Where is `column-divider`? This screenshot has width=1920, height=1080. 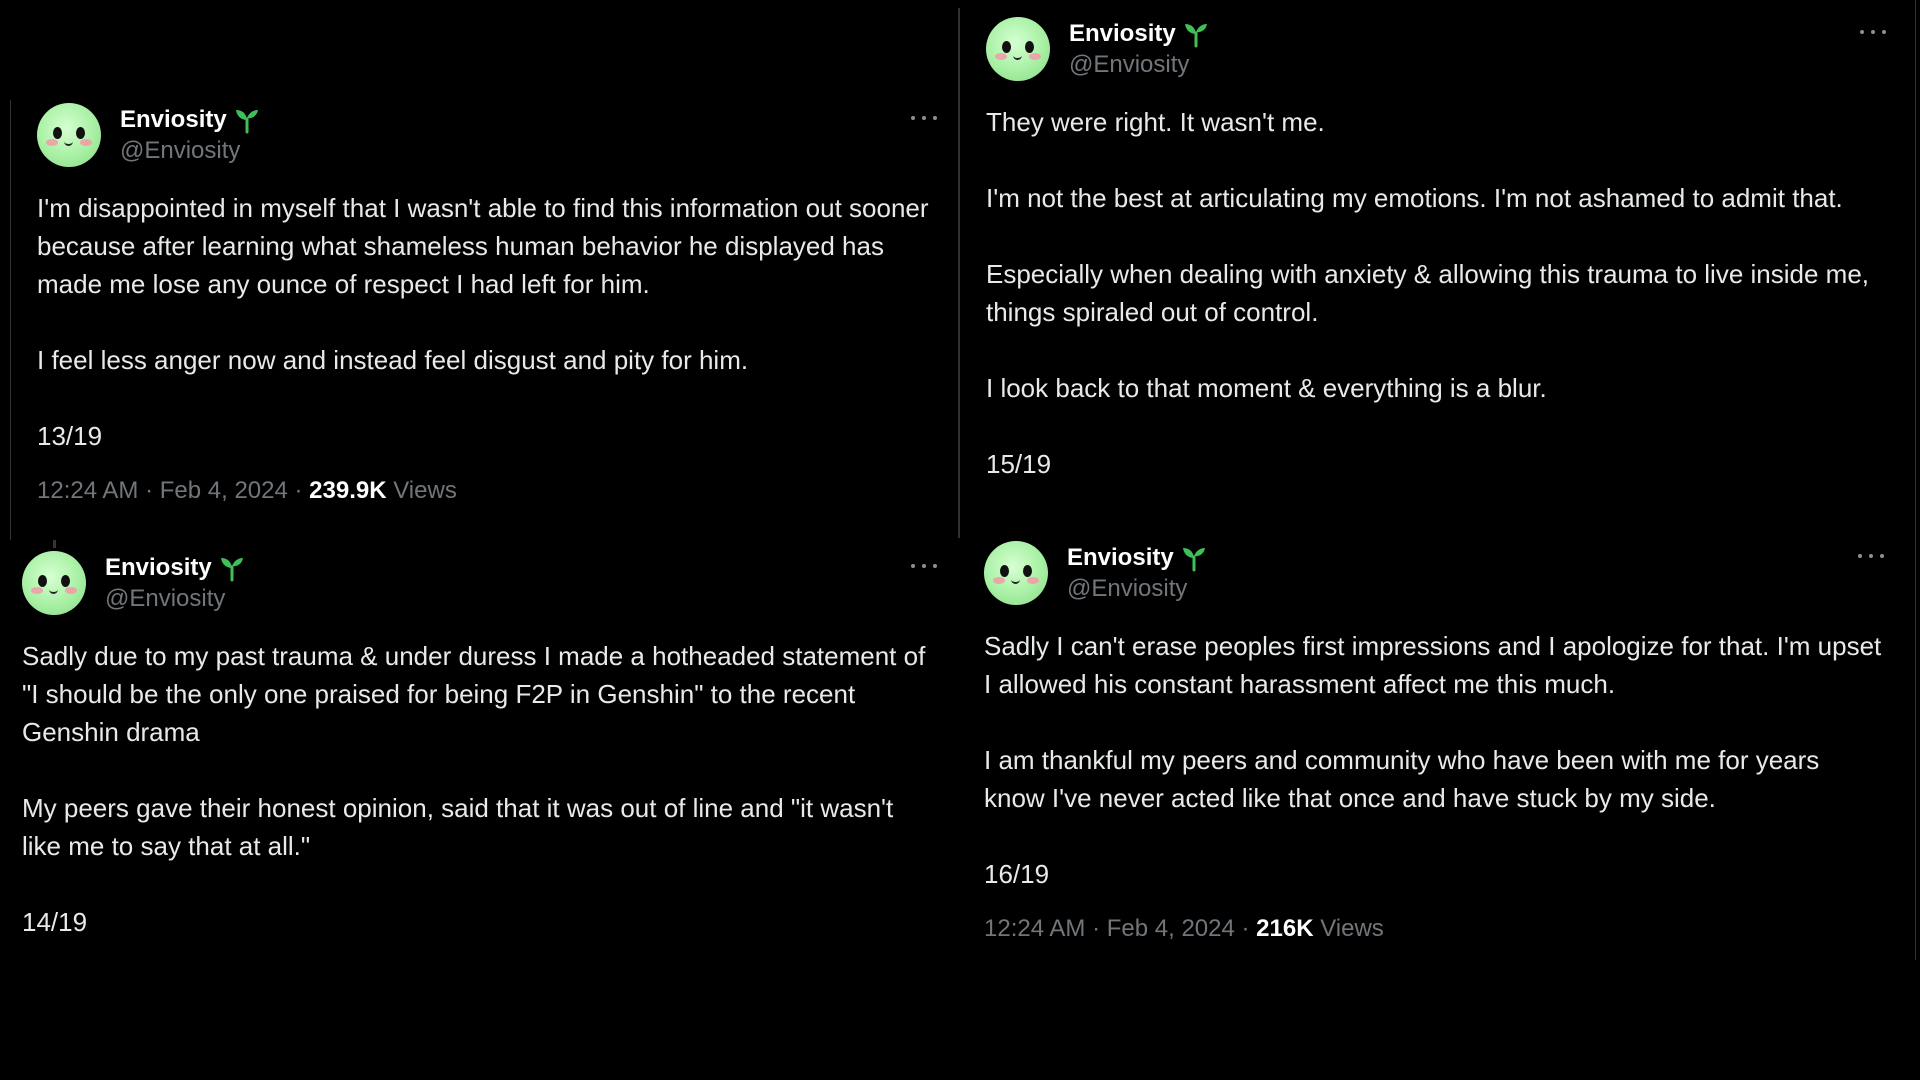
column-divider is located at coordinates (959, 273).